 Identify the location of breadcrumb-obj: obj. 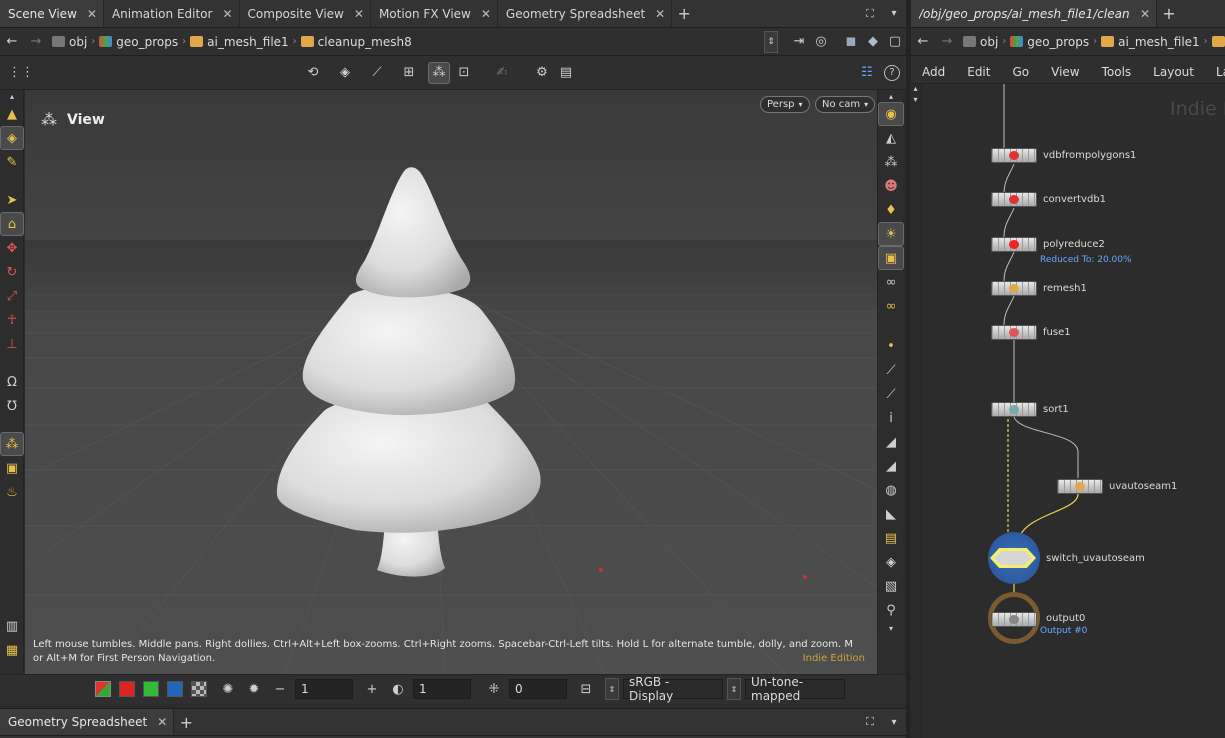
(69, 42).